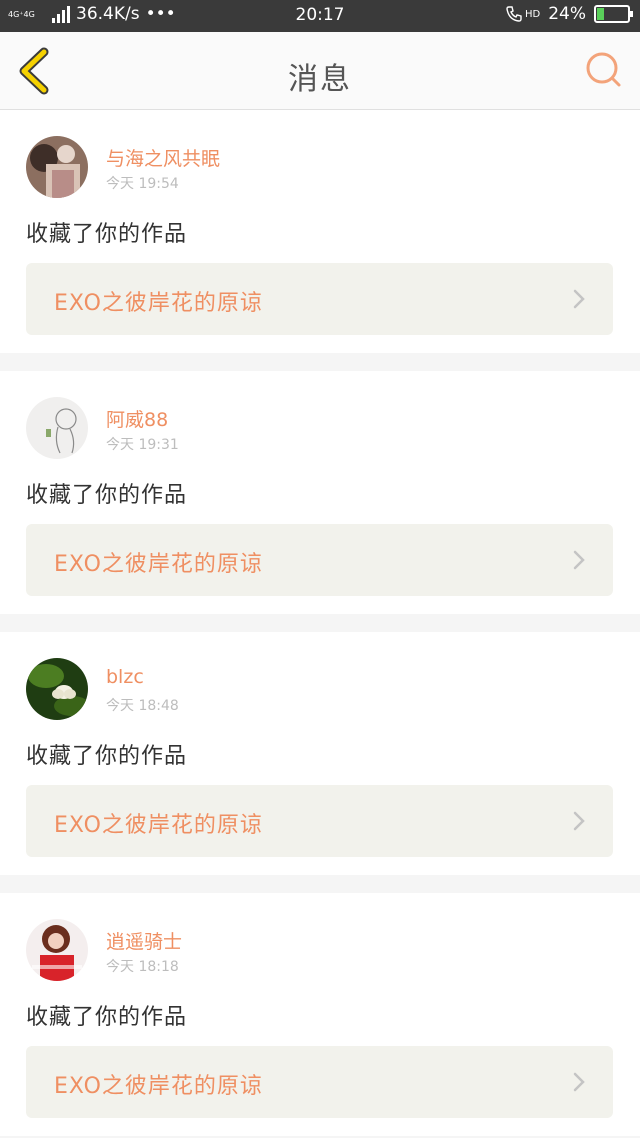 The height and width of the screenshot is (1138, 640). What do you see at coordinates (320, 16) in the screenshot?
I see `status-bar: 4G⁺4G 36.4K/s ••• 20:17 HD 24%` at bounding box center [320, 16].